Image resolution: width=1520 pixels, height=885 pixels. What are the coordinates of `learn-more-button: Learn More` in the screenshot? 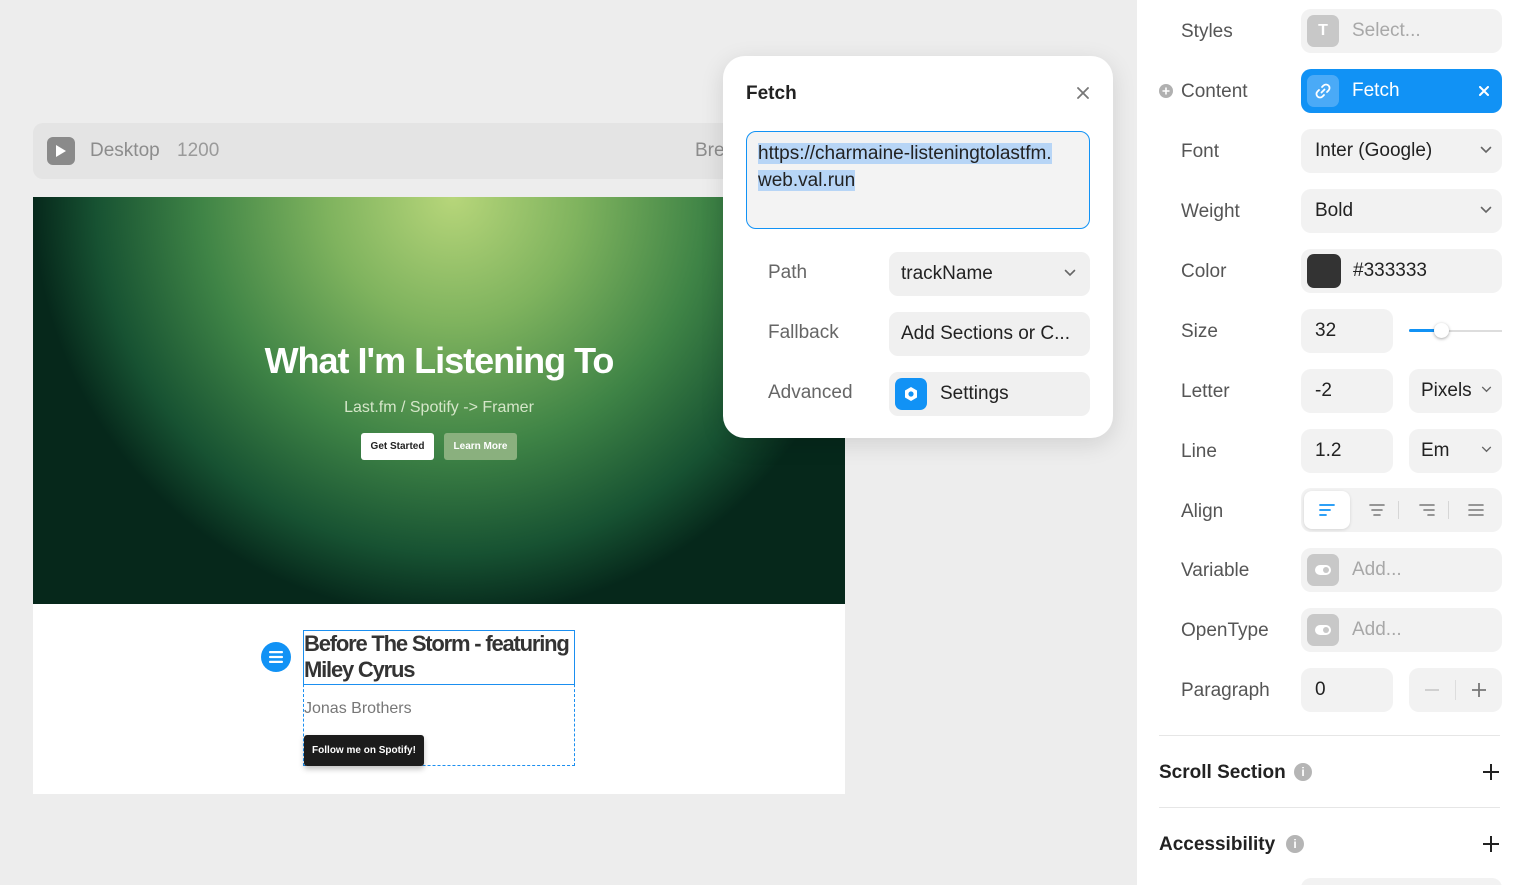 It's located at (480, 446).